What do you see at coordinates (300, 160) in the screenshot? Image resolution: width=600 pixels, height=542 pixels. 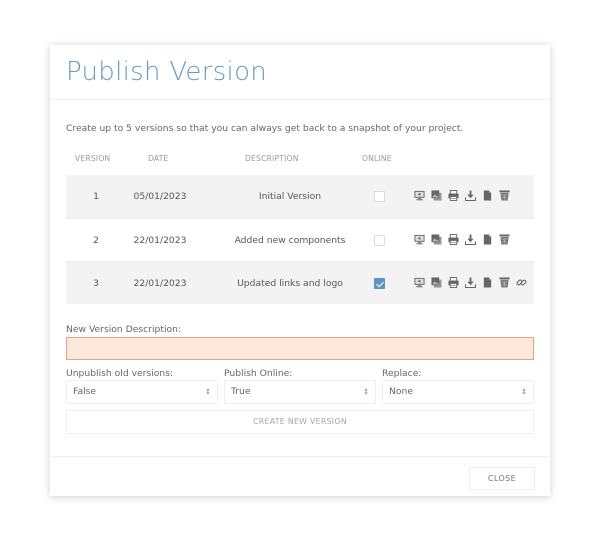 I see `versions-table-header: VERSION DATE DESCRIPTION ONLINE` at bounding box center [300, 160].